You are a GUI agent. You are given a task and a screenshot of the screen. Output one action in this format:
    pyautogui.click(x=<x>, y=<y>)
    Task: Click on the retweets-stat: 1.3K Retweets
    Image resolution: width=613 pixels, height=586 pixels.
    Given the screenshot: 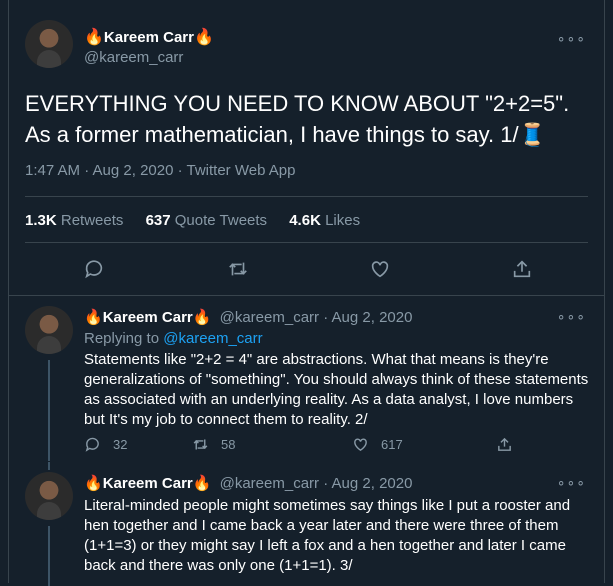 What is the action you would take?
    pyautogui.click(x=74, y=220)
    